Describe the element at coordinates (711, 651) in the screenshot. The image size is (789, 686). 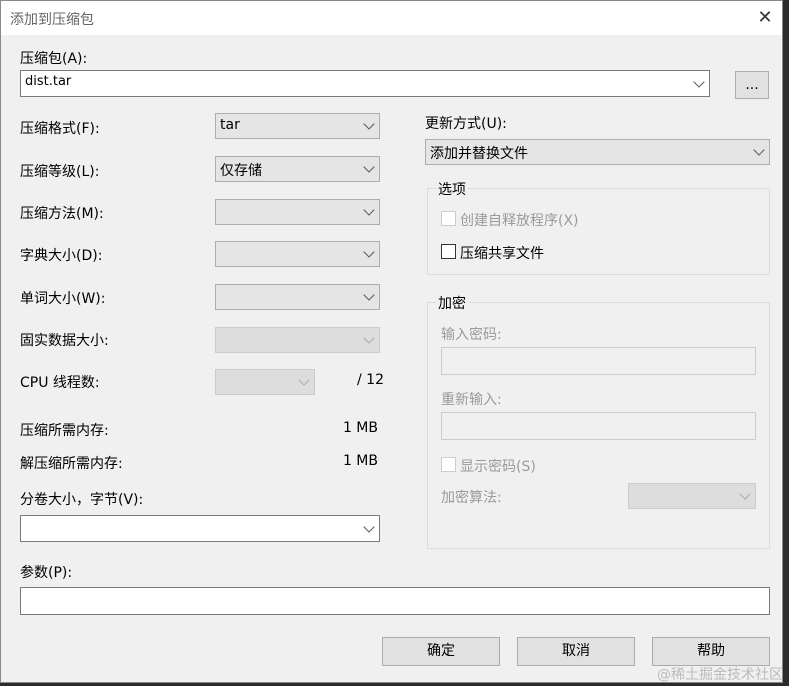
I see `help-button: 帮助` at that location.